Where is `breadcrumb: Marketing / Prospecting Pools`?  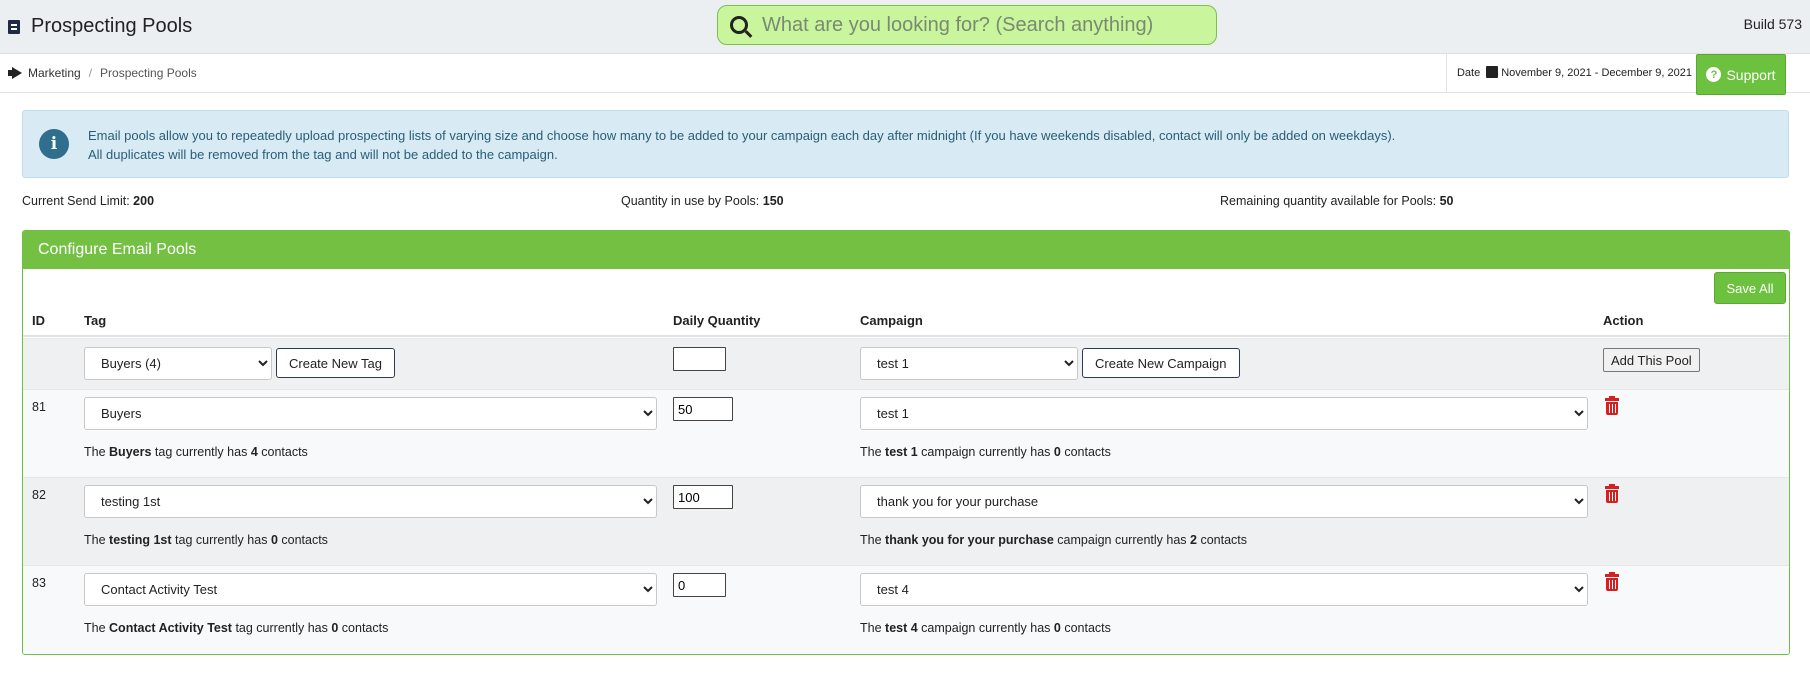 breadcrumb: Marketing / Prospecting Pools is located at coordinates (102, 73).